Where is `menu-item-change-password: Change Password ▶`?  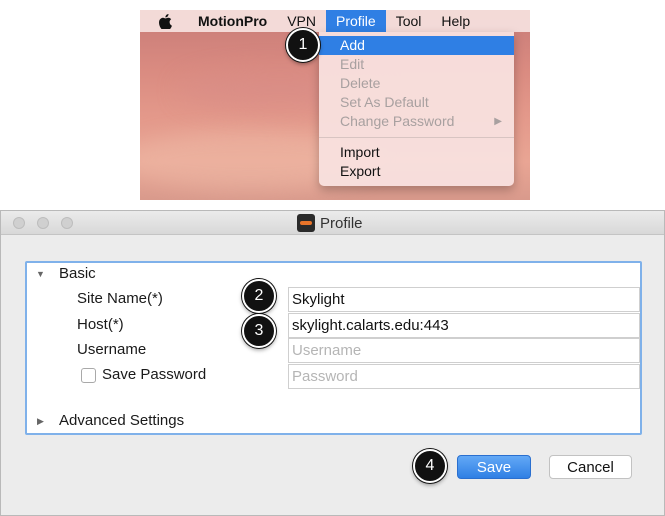 menu-item-change-password: Change Password ▶ is located at coordinates (416, 121).